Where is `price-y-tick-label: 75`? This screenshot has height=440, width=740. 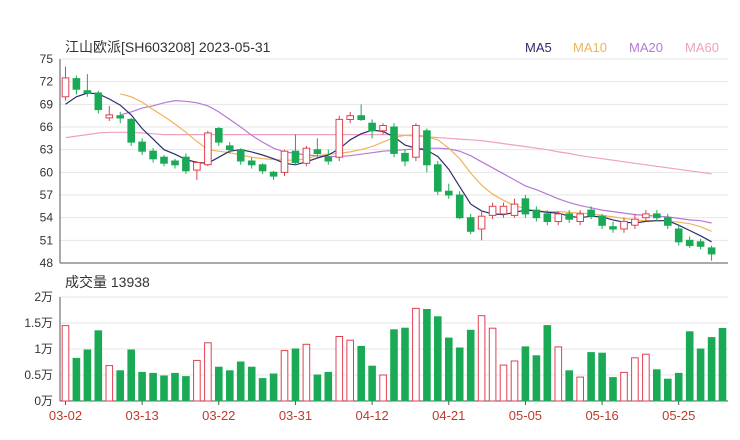
price-y-tick-label: 75 is located at coordinates (47, 59).